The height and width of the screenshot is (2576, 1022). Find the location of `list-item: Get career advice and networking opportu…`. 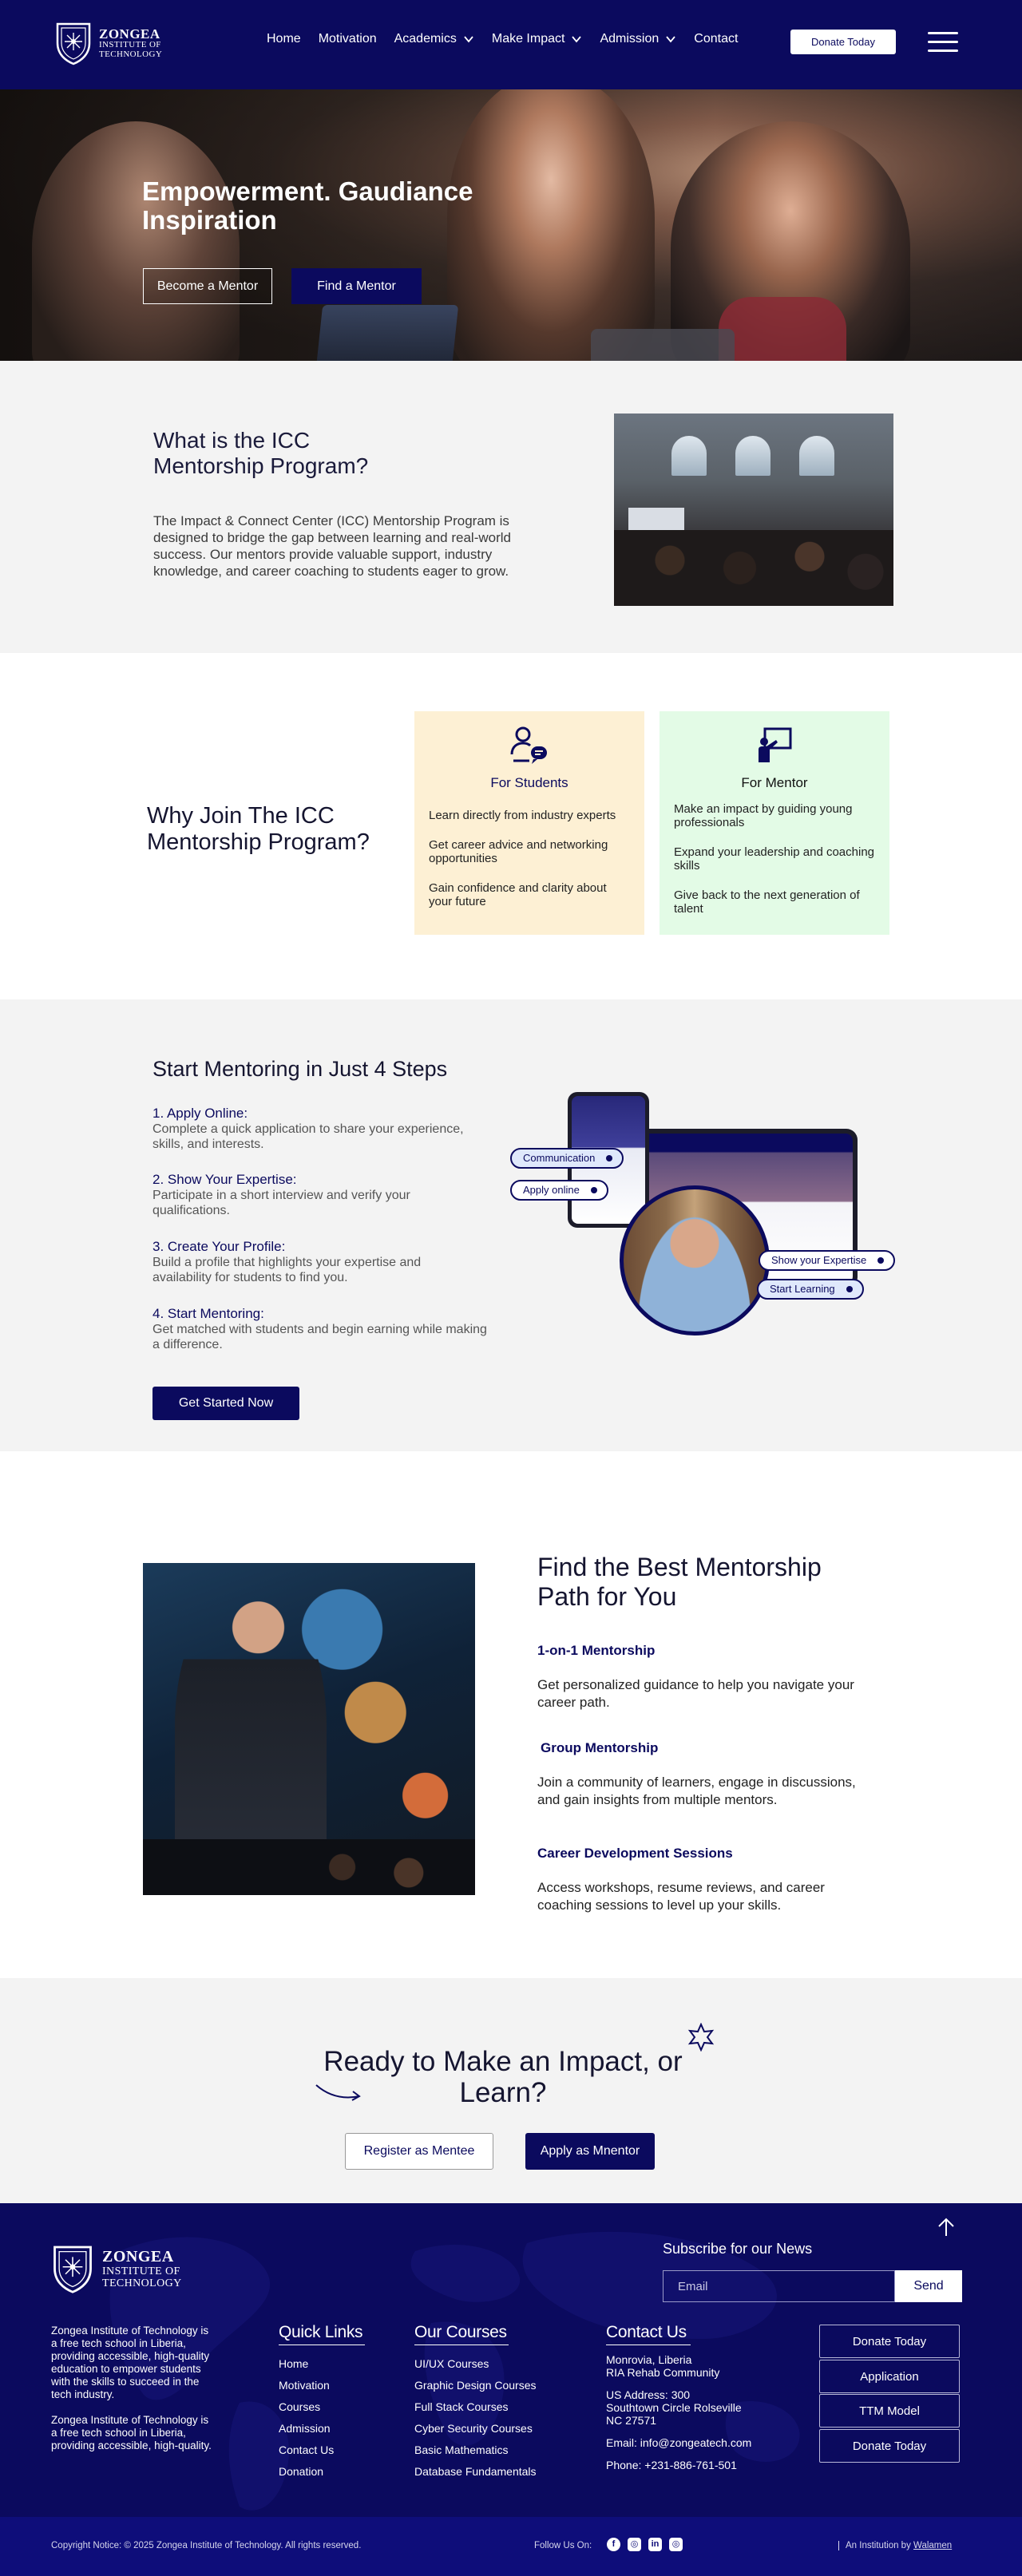

list-item: Get career advice and networking opportu… is located at coordinates (518, 852).